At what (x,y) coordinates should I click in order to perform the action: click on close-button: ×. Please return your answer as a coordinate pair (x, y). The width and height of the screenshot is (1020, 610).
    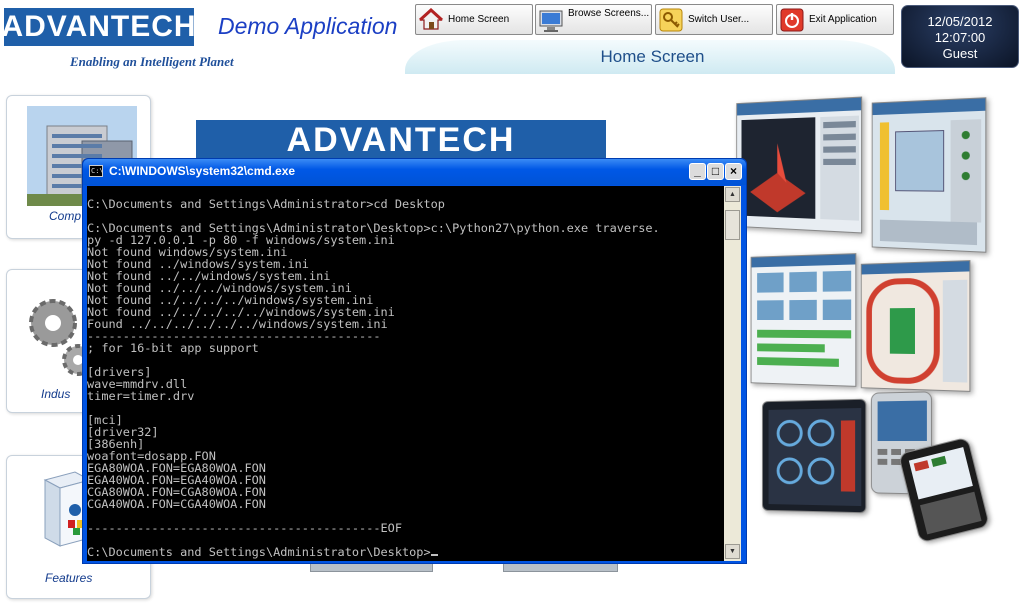
    Looking at the image, I should click on (733, 171).